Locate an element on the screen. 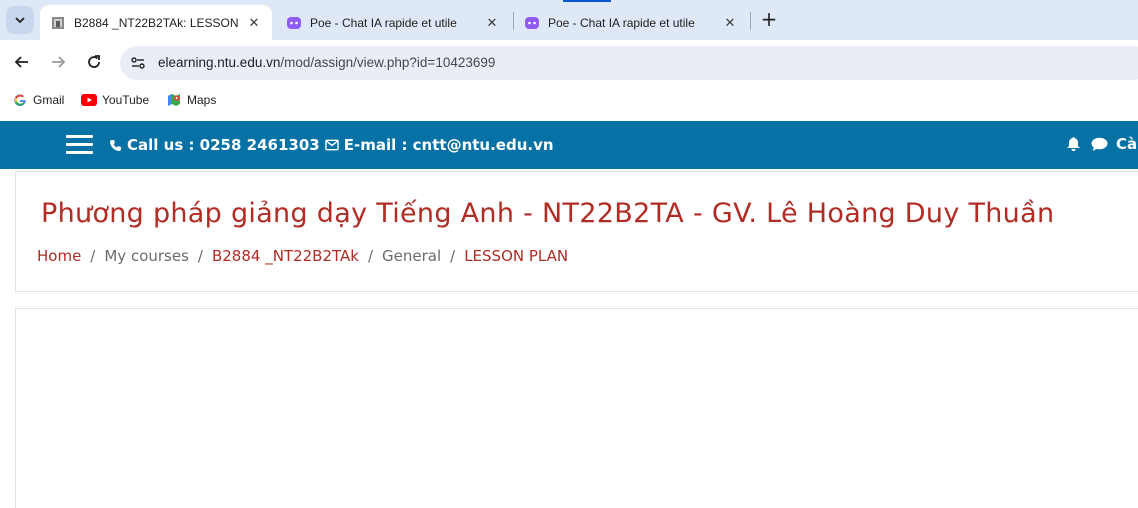 Image resolution: width=1138 pixels, height=508 pixels. chat-icon is located at coordinates (1099, 144).